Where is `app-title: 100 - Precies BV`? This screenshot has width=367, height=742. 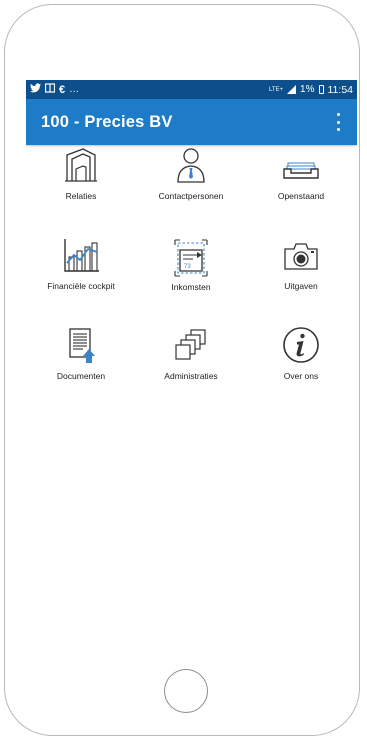 app-title: 100 - Precies BV is located at coordinates (107, 121).